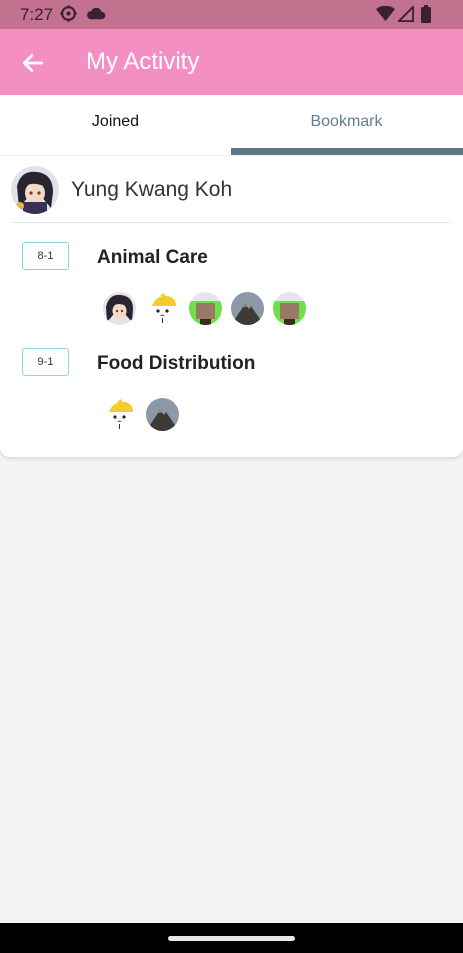 The image size is (463, 953). I want to click on cloud-icon, so click(96, 13).